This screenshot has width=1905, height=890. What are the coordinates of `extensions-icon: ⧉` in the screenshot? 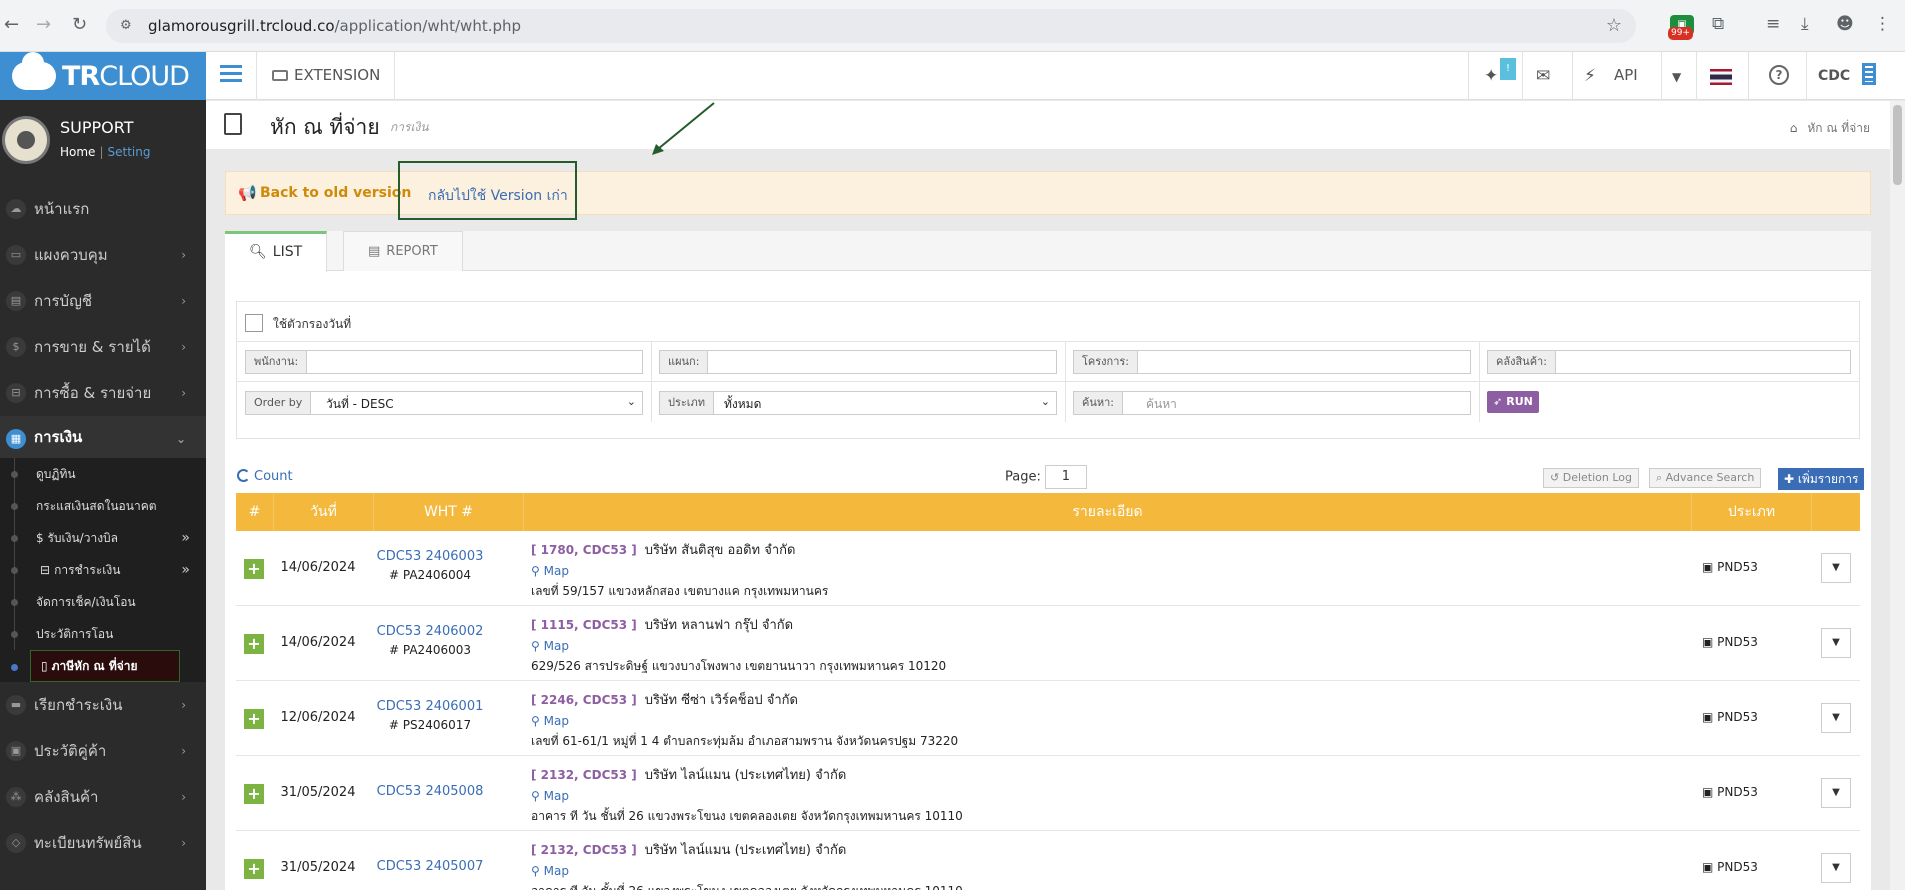 It's located at (1718, 24).